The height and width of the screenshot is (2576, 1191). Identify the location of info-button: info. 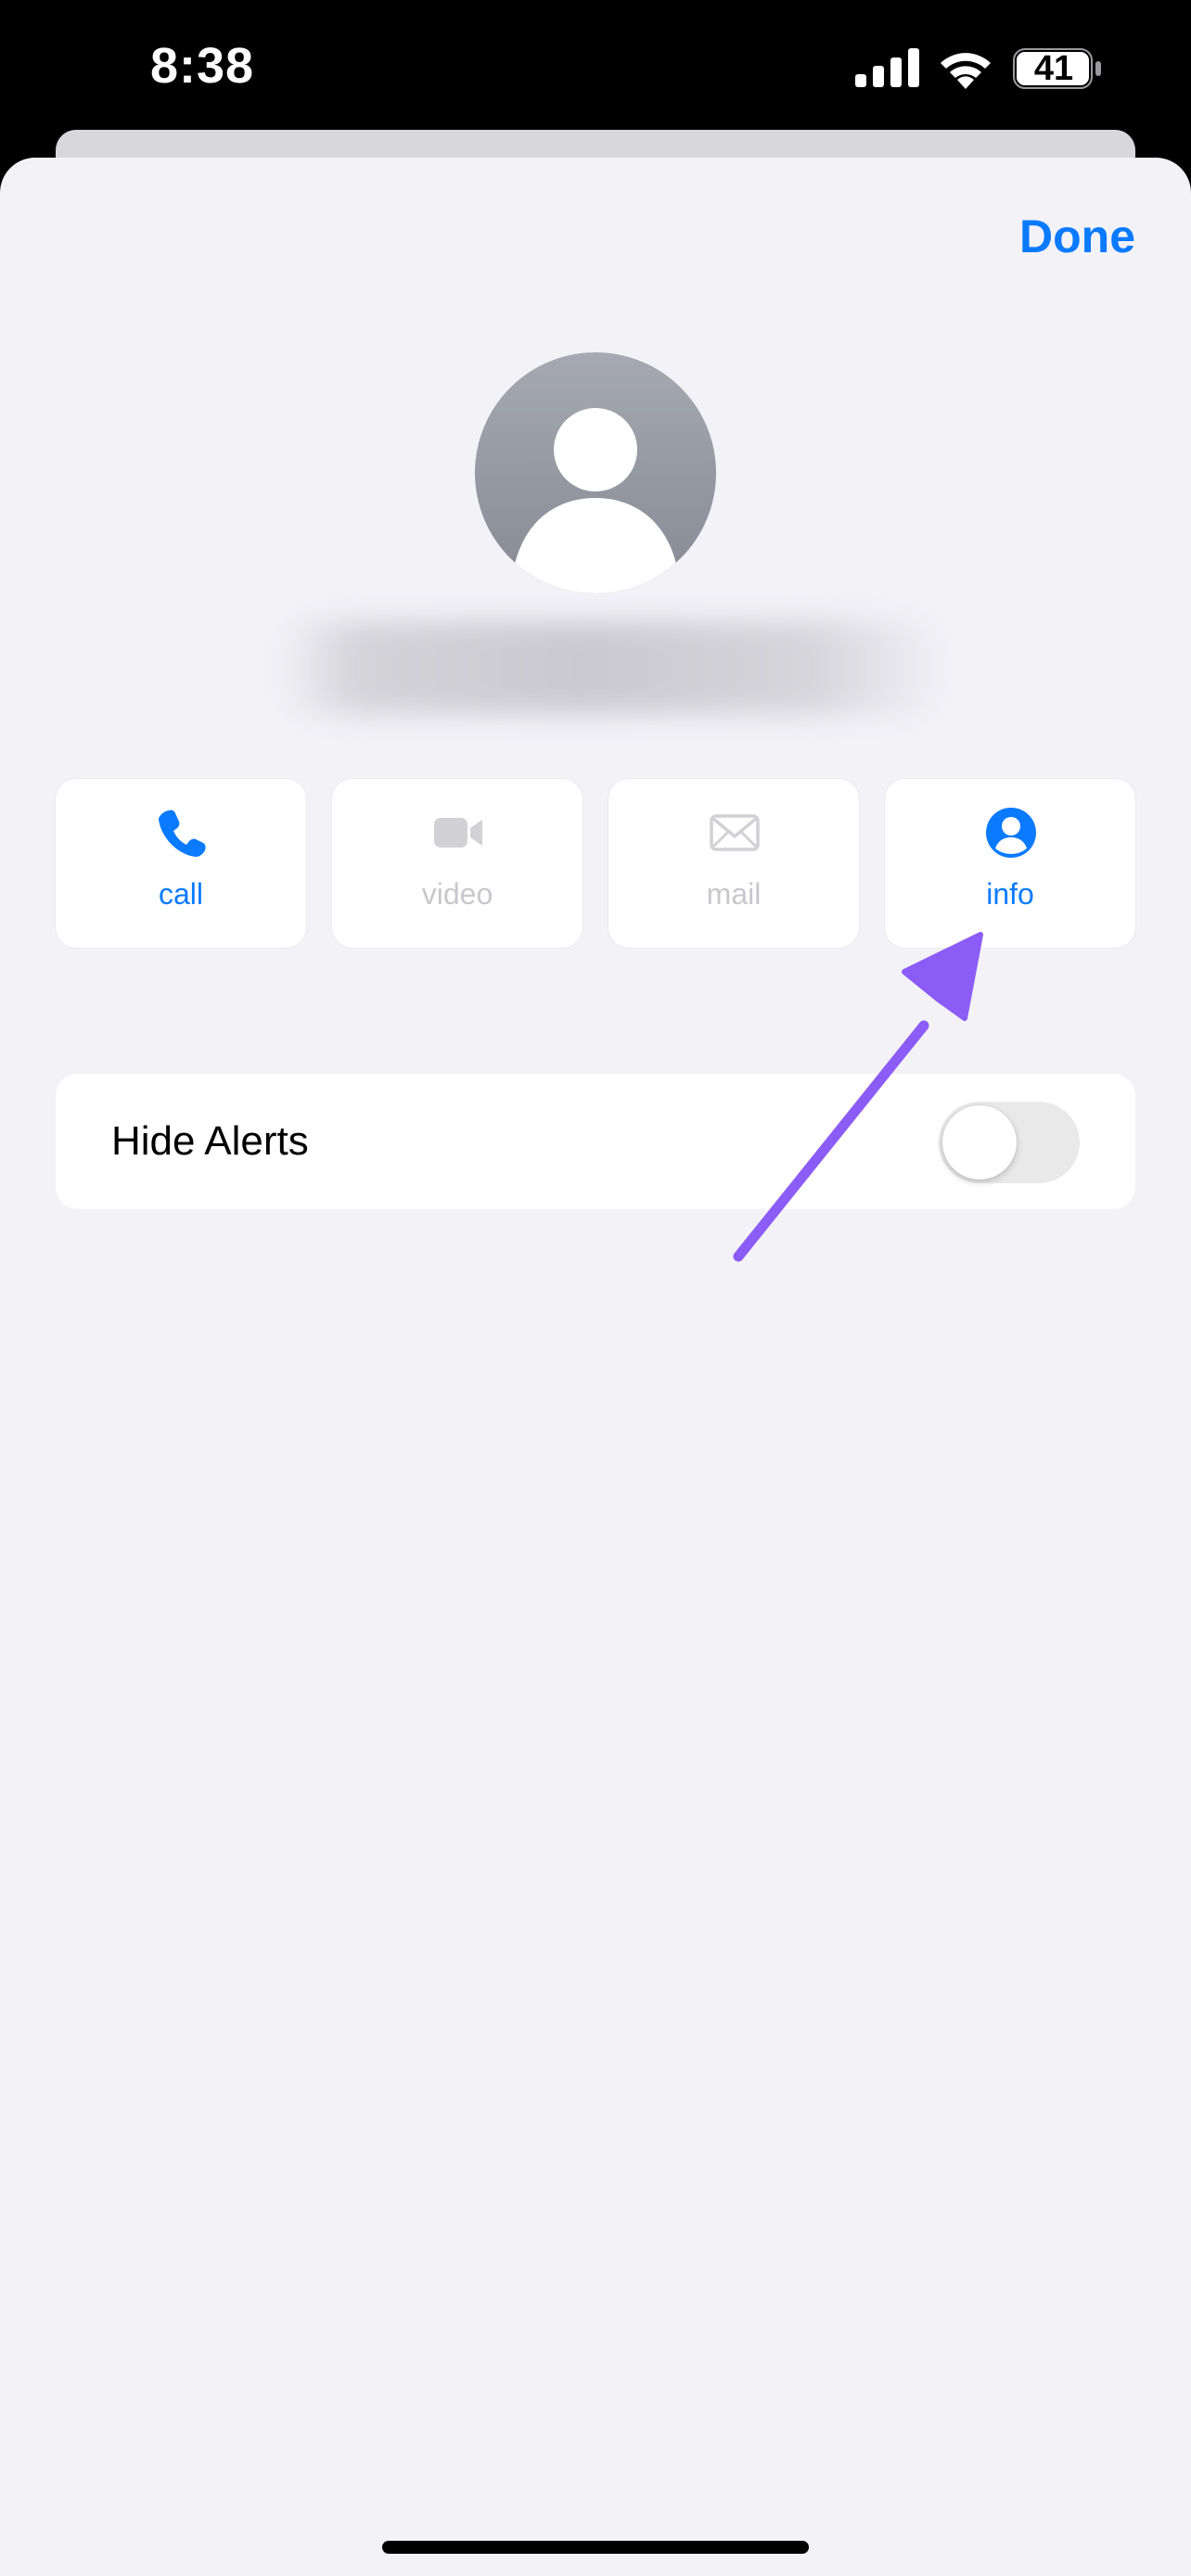
(1010, 863).